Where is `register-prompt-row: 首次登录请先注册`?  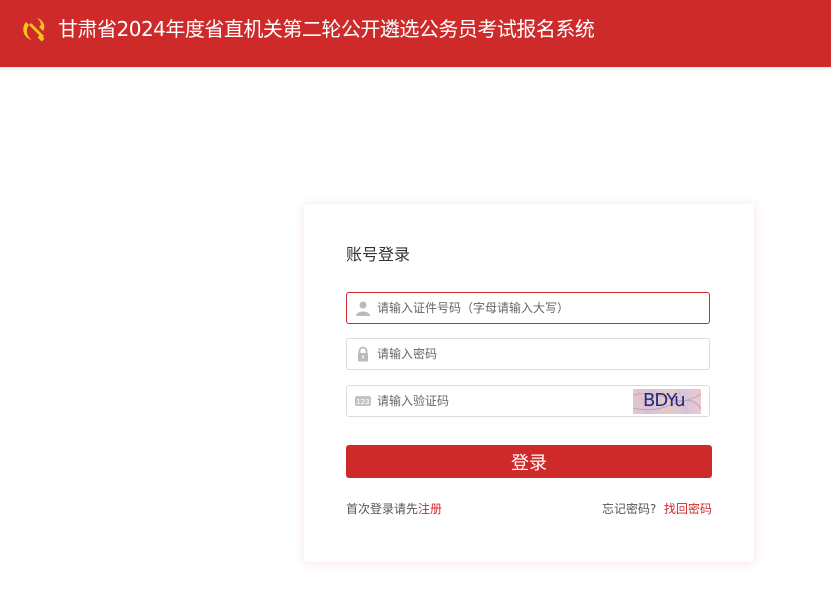 register-prompt-row: 首次登录请先注册 is located at coordinates (394, 509).